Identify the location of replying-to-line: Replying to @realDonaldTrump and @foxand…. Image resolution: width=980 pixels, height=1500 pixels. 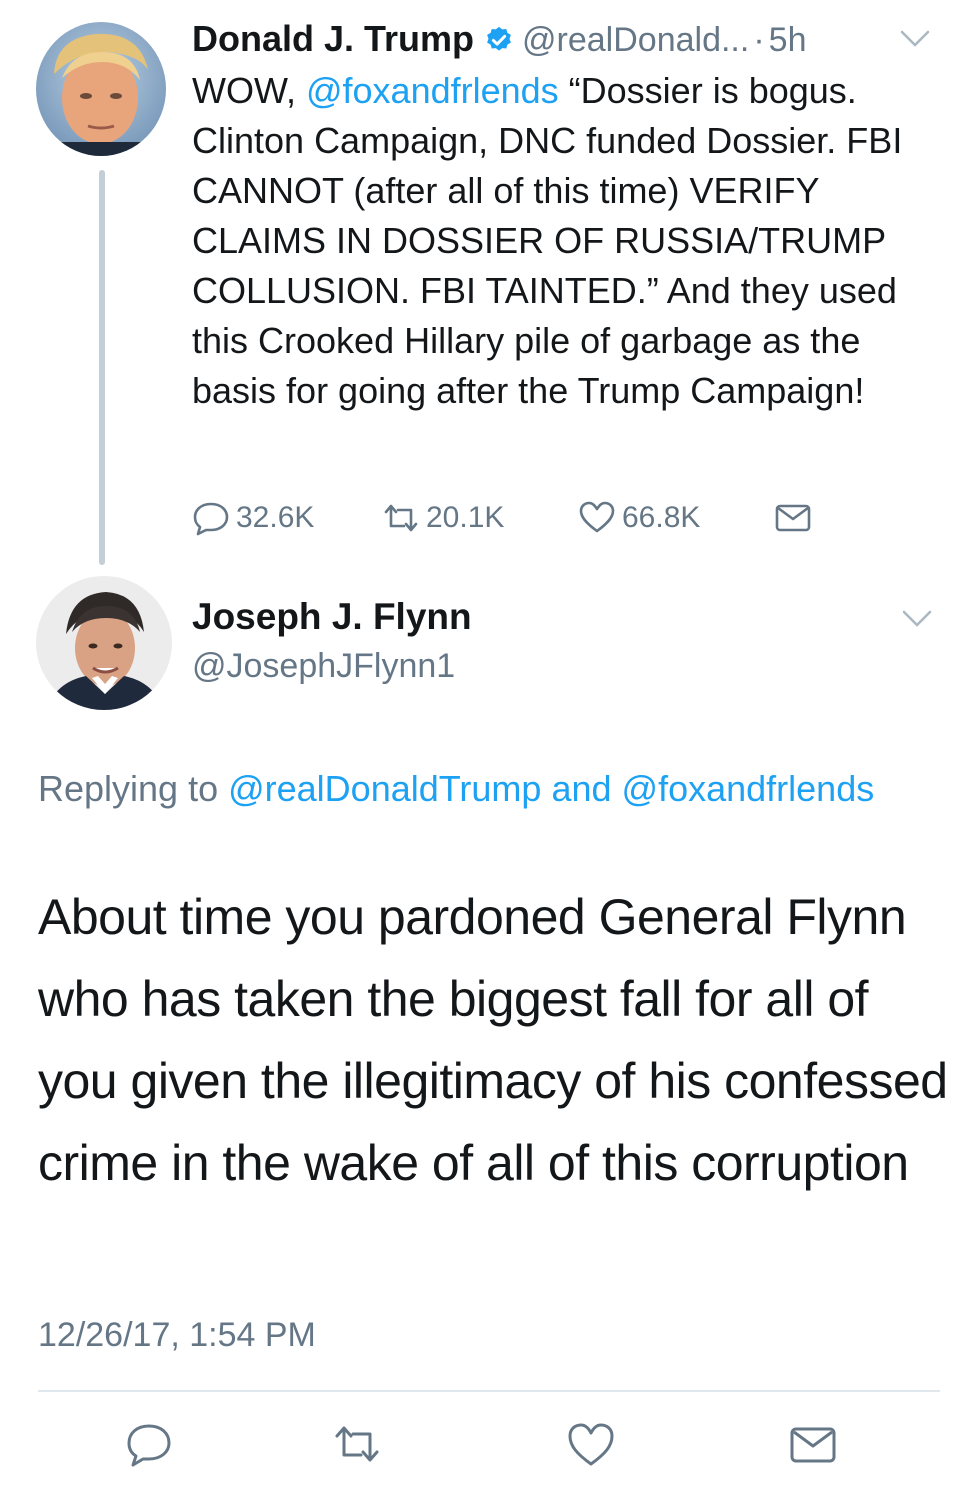
(488, 789).